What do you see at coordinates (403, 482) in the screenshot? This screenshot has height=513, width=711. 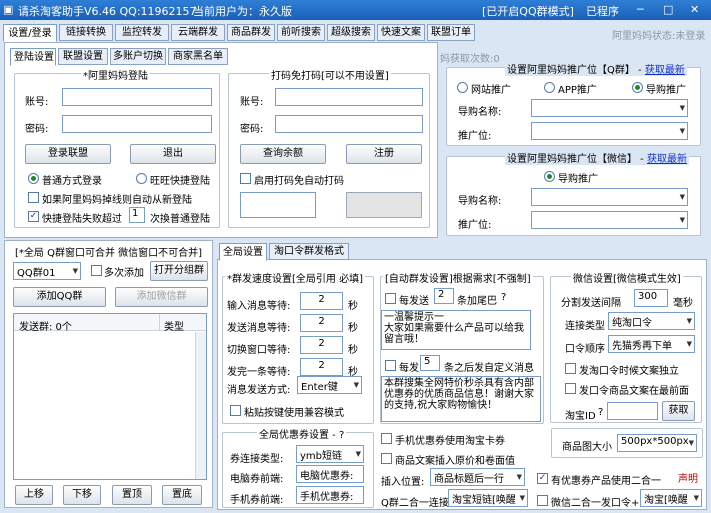 I see `insert-position-label: 插入位置:` at bounding box center [403, 482].